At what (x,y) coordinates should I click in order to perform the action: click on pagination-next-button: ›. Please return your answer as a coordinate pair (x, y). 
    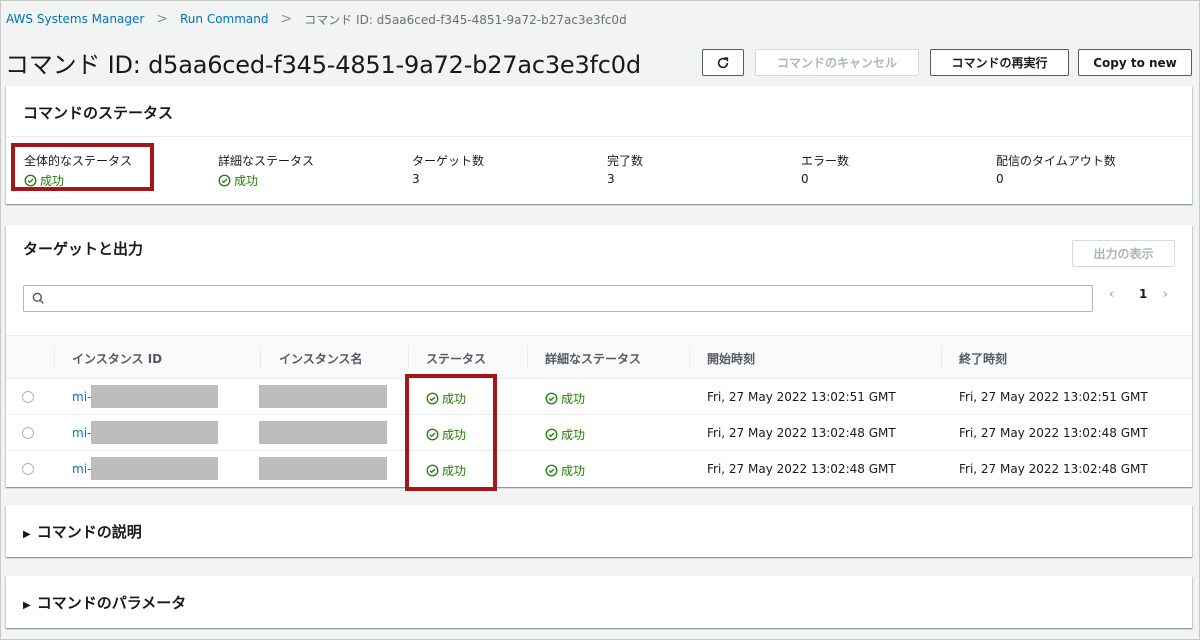
    Looking at the image, I should click on (1165, 294).